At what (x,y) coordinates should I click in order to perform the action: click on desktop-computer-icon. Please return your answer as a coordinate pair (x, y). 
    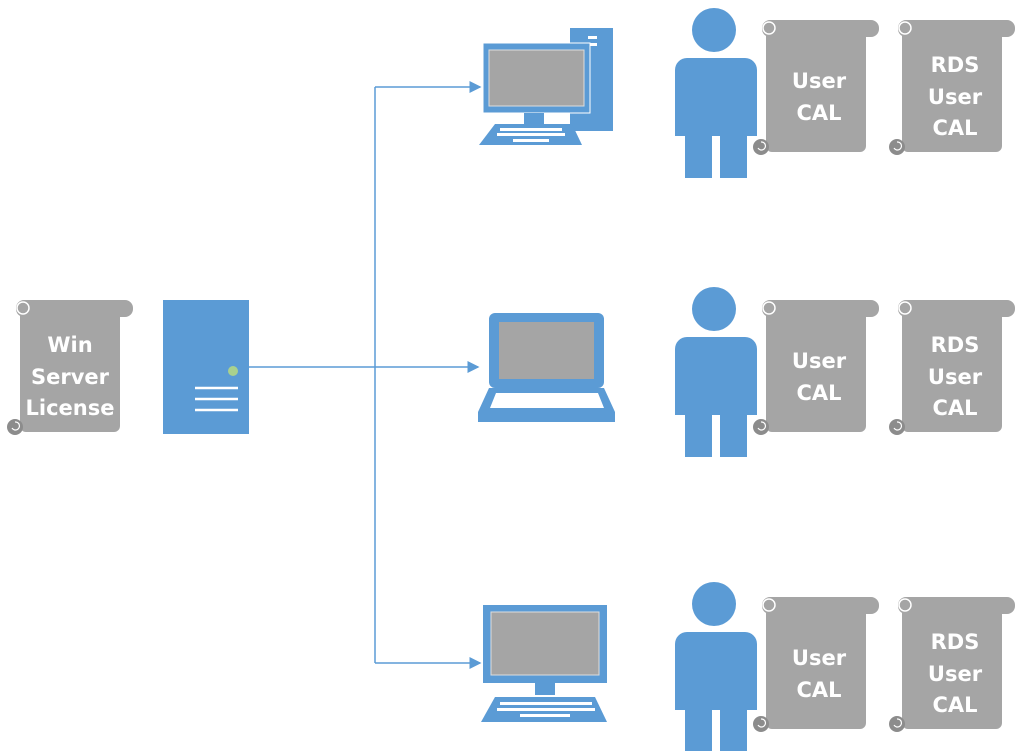
    Looking at the image, I should click on (546, 86).